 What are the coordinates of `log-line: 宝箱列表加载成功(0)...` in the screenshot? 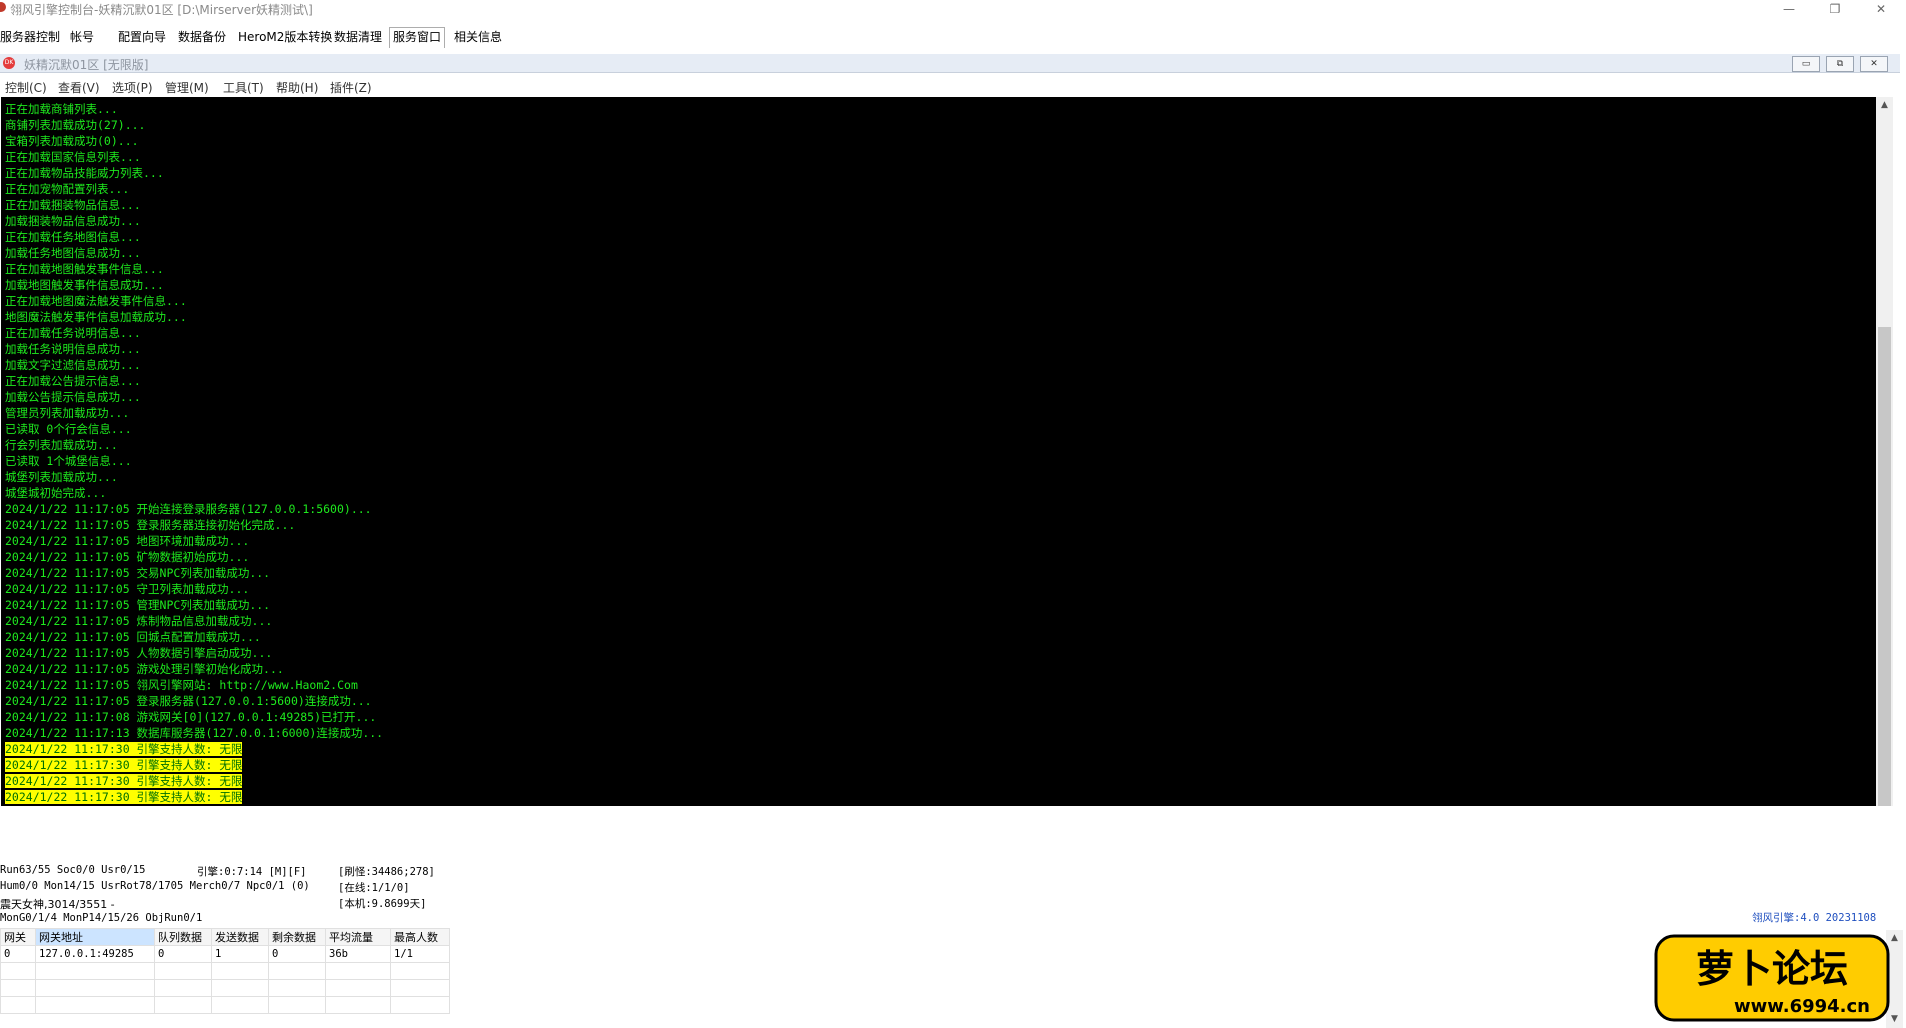 It's located at (72, 141).